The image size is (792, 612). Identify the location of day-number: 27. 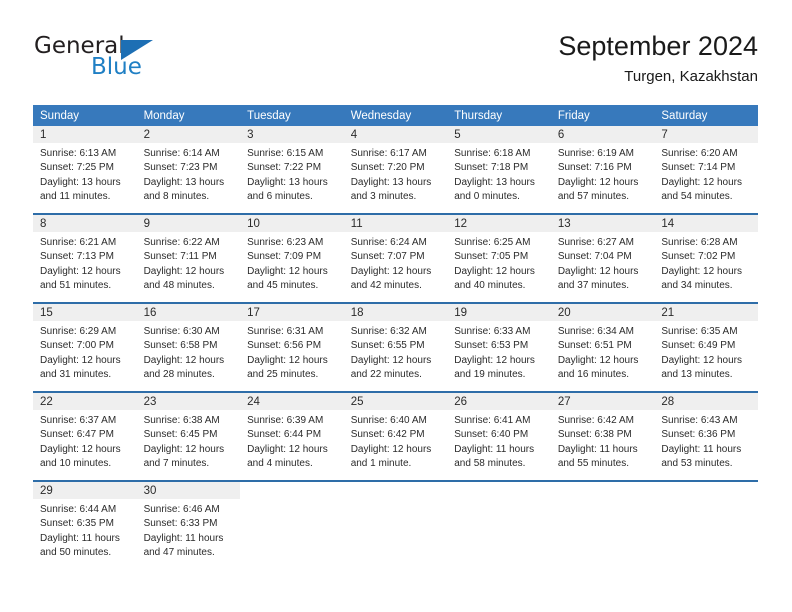
(602, 401).